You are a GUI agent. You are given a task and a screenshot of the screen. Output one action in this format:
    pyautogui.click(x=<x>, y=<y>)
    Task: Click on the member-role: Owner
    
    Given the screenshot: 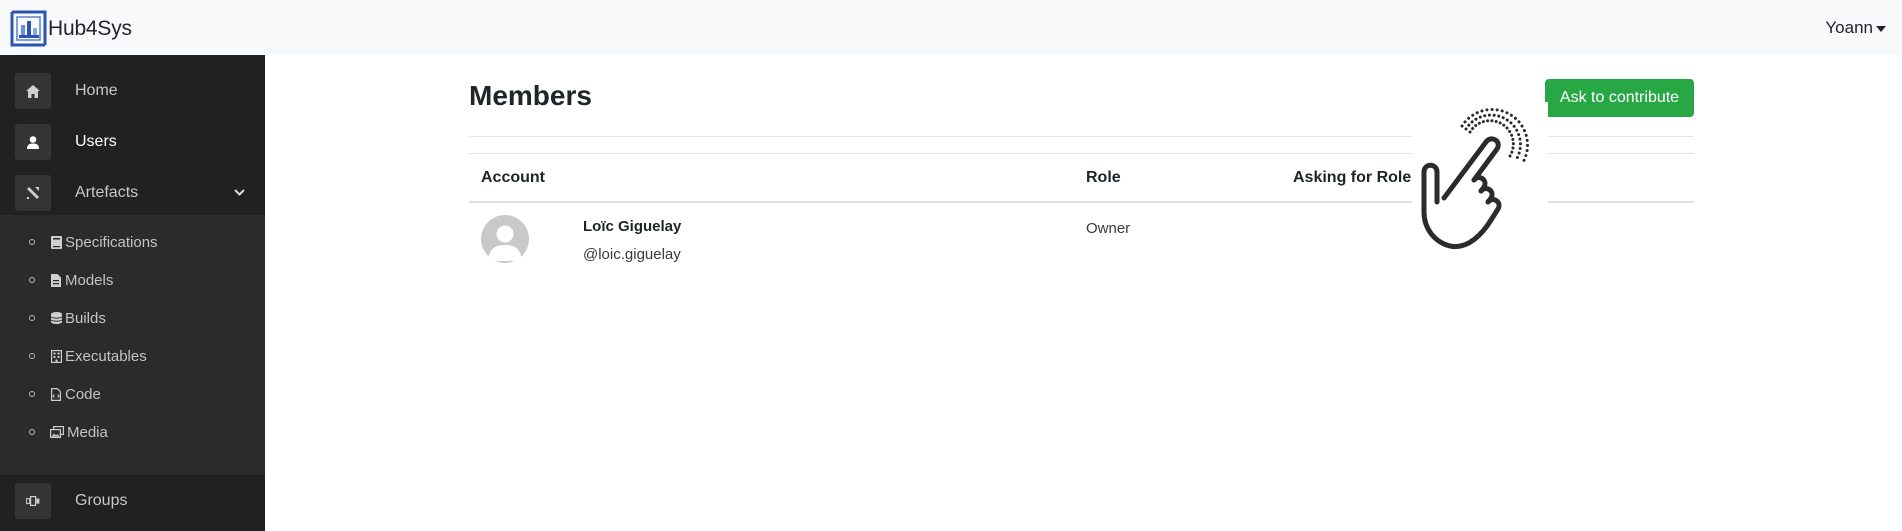 What is the action you would take?
    pyautogui.click(x=1108, y=228)
    